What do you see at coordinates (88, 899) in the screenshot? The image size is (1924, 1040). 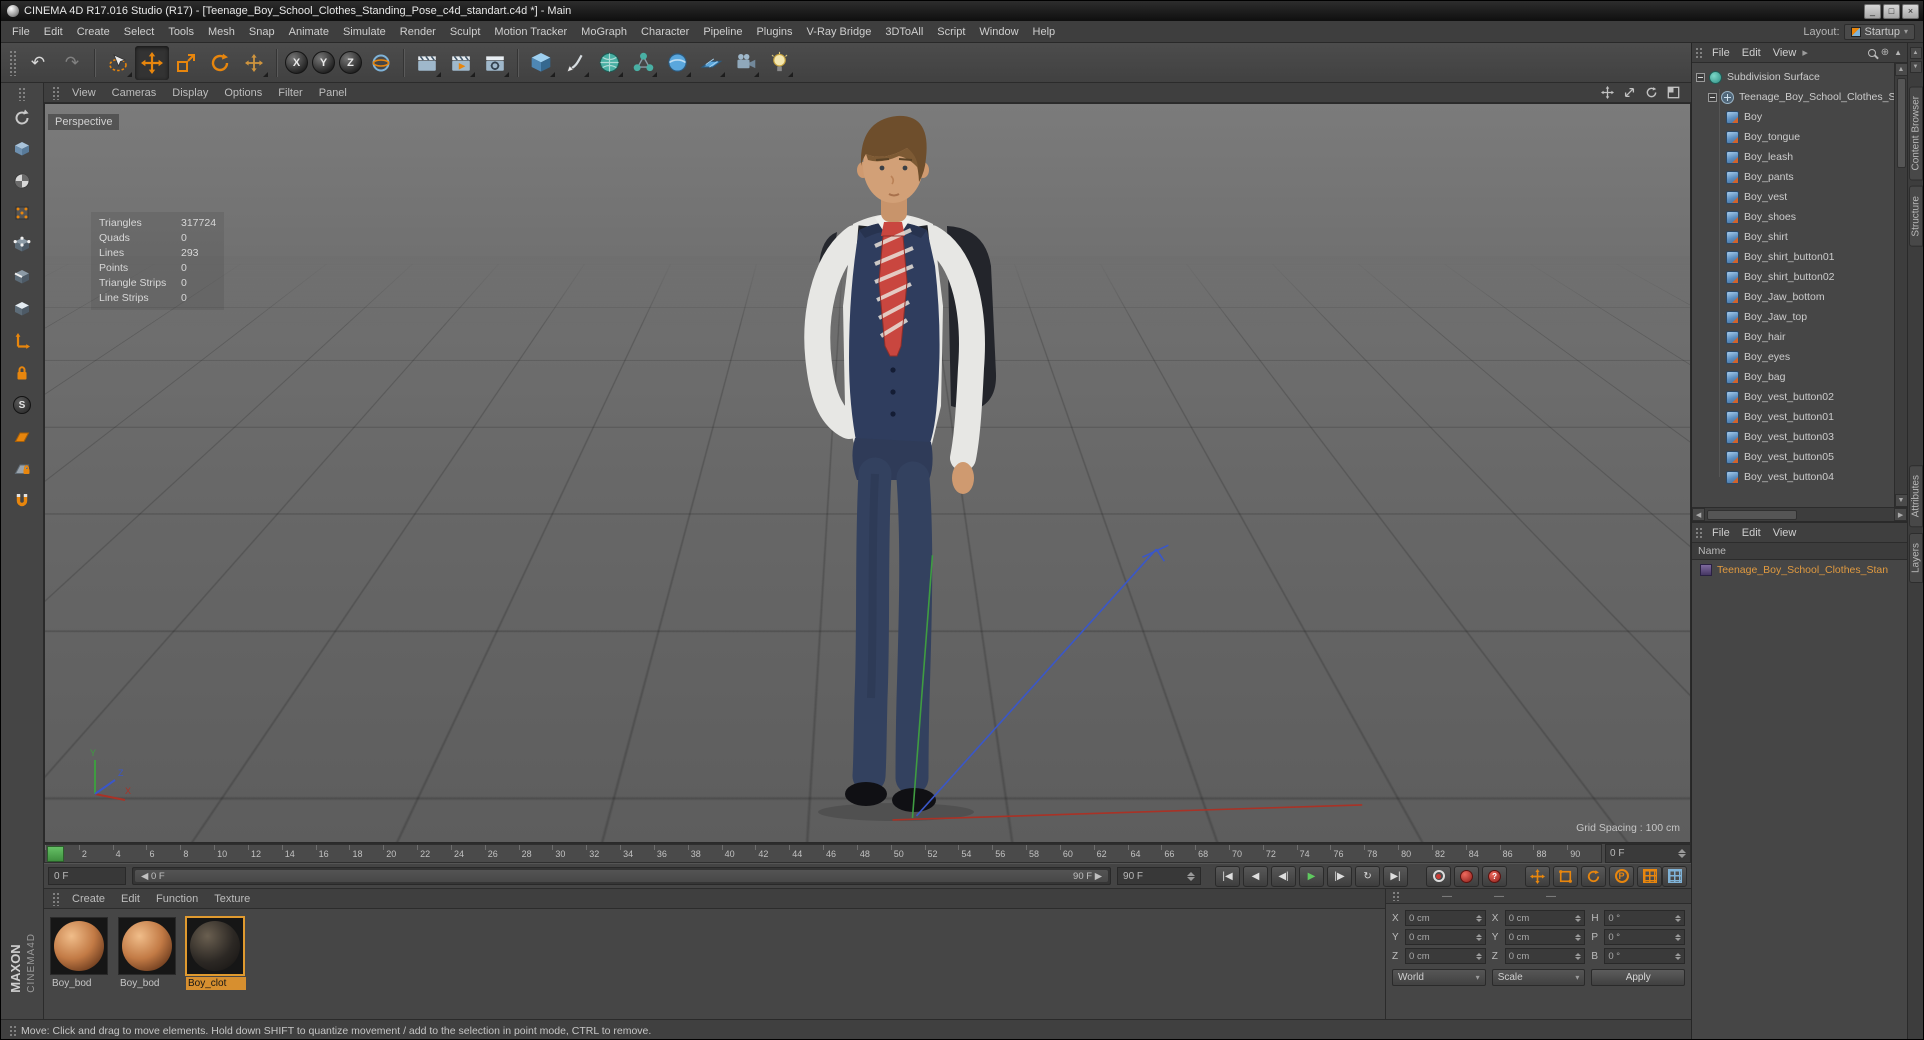 I see `material-menu-item: Create` at bounding box center [88, 899].